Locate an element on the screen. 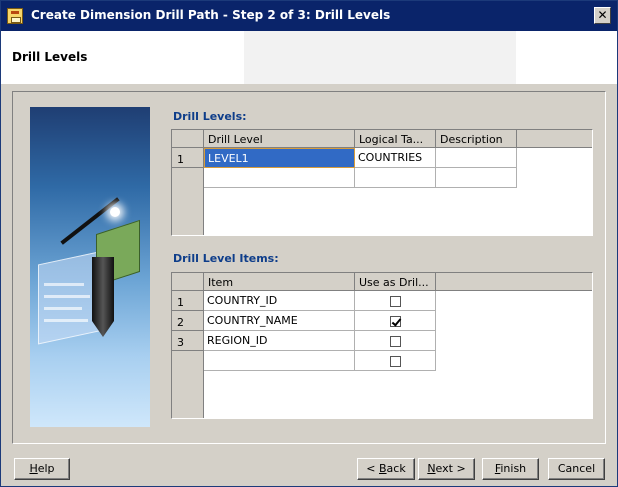 The width and height of the screenshot is (618, 487). logical-table-cell: COUNTRIES is located at coordinates (395, 158).